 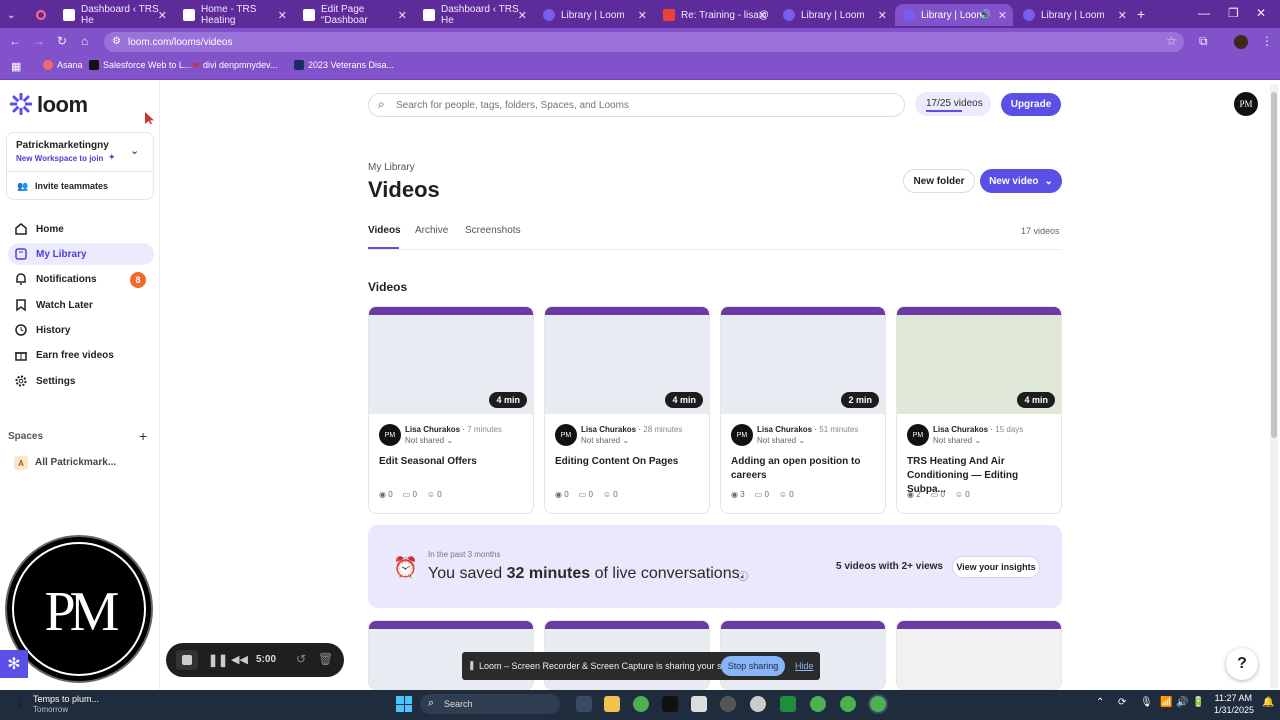 I want to click on browser-tab: Edit Page “Dashboar ✕, so click(x=354, y=15).